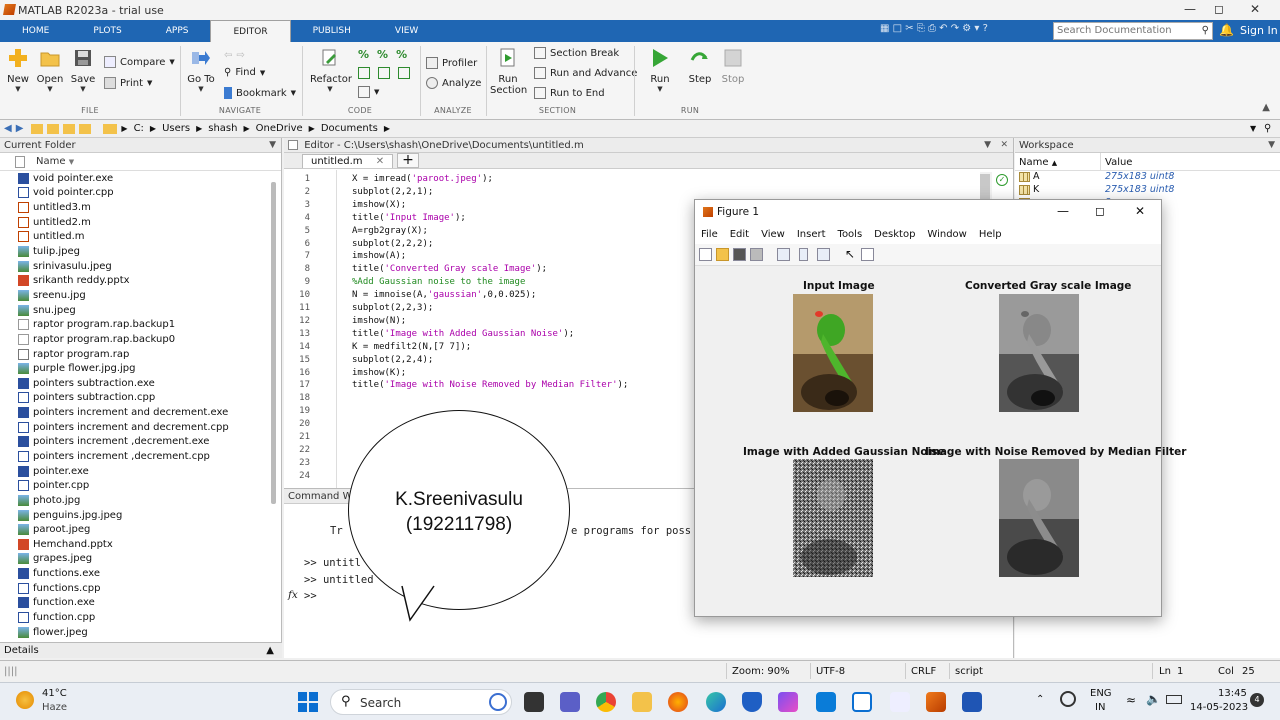 This screenshot has width=1280, height=720. Describe the element at coordinates (140, 398) in the screenshot. I see `file-list-item: pointers subtraction.cpp` at that location.